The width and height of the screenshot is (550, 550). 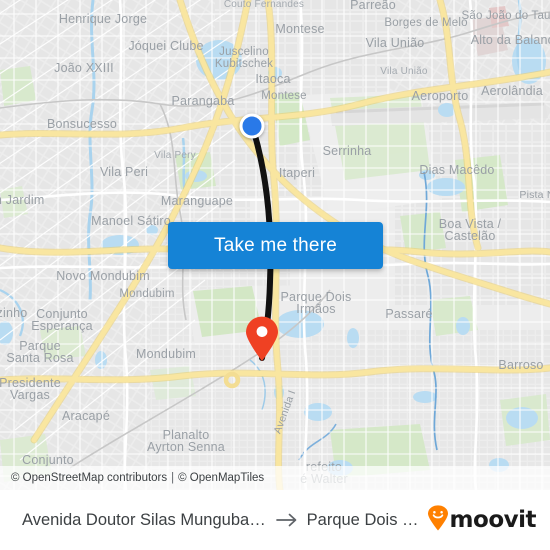 I want to click on take-me-there-button: Take me there, so click(x=275, y=245).